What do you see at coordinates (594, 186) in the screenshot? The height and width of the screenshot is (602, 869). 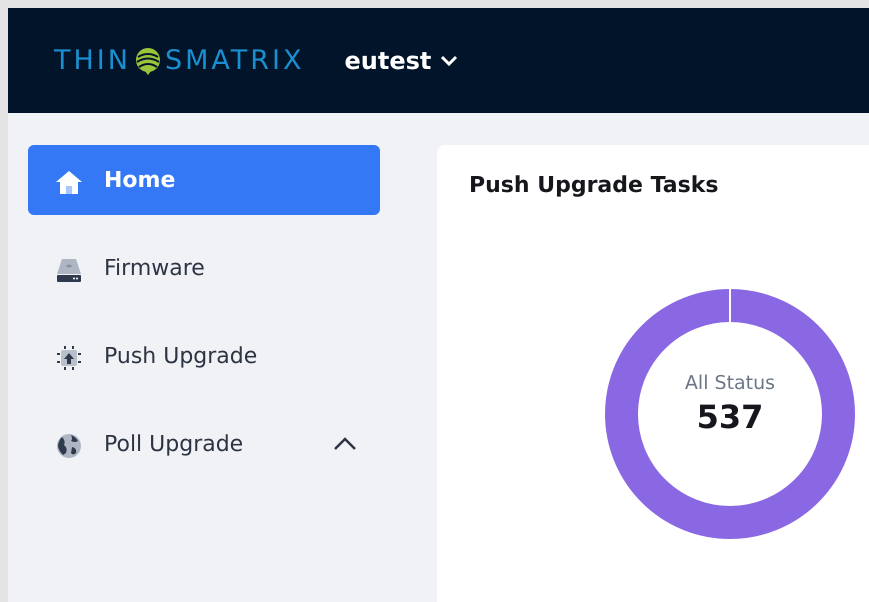 I see `card-title: Push Upgrade Tasks` at bounding box center [594, 186].